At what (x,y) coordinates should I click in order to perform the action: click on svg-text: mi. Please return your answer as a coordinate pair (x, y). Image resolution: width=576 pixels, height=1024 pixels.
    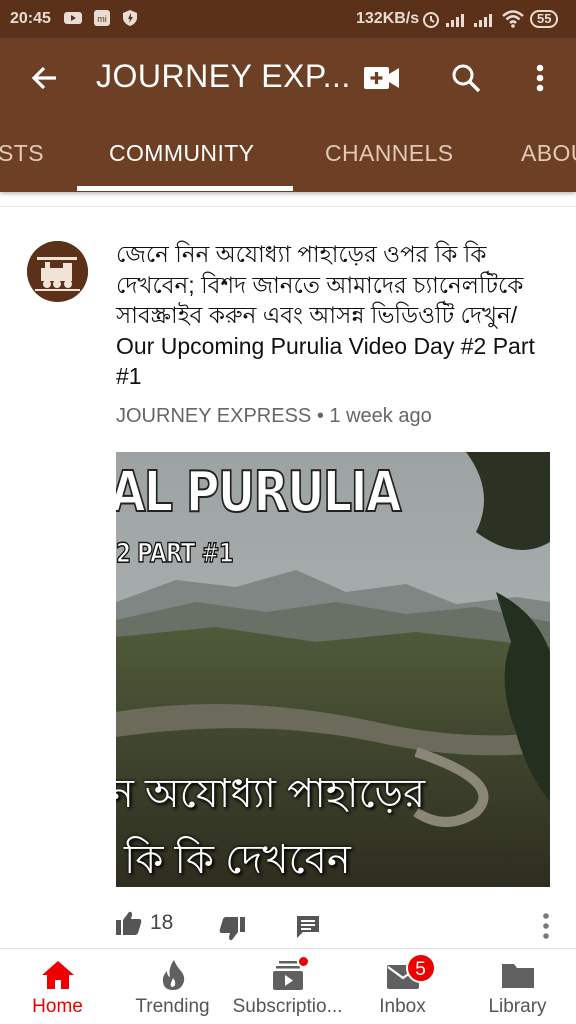
    Looking at the image, I should click on (102, 19).